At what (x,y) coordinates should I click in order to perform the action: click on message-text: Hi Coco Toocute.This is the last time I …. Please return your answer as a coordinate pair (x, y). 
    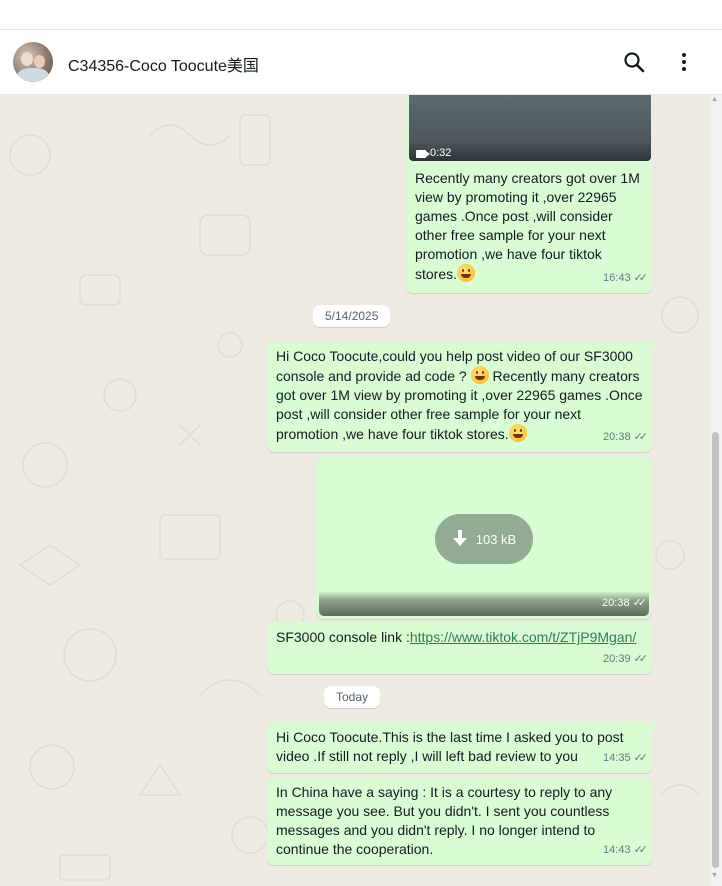
    Looking at the image, I should click on (450, 746).